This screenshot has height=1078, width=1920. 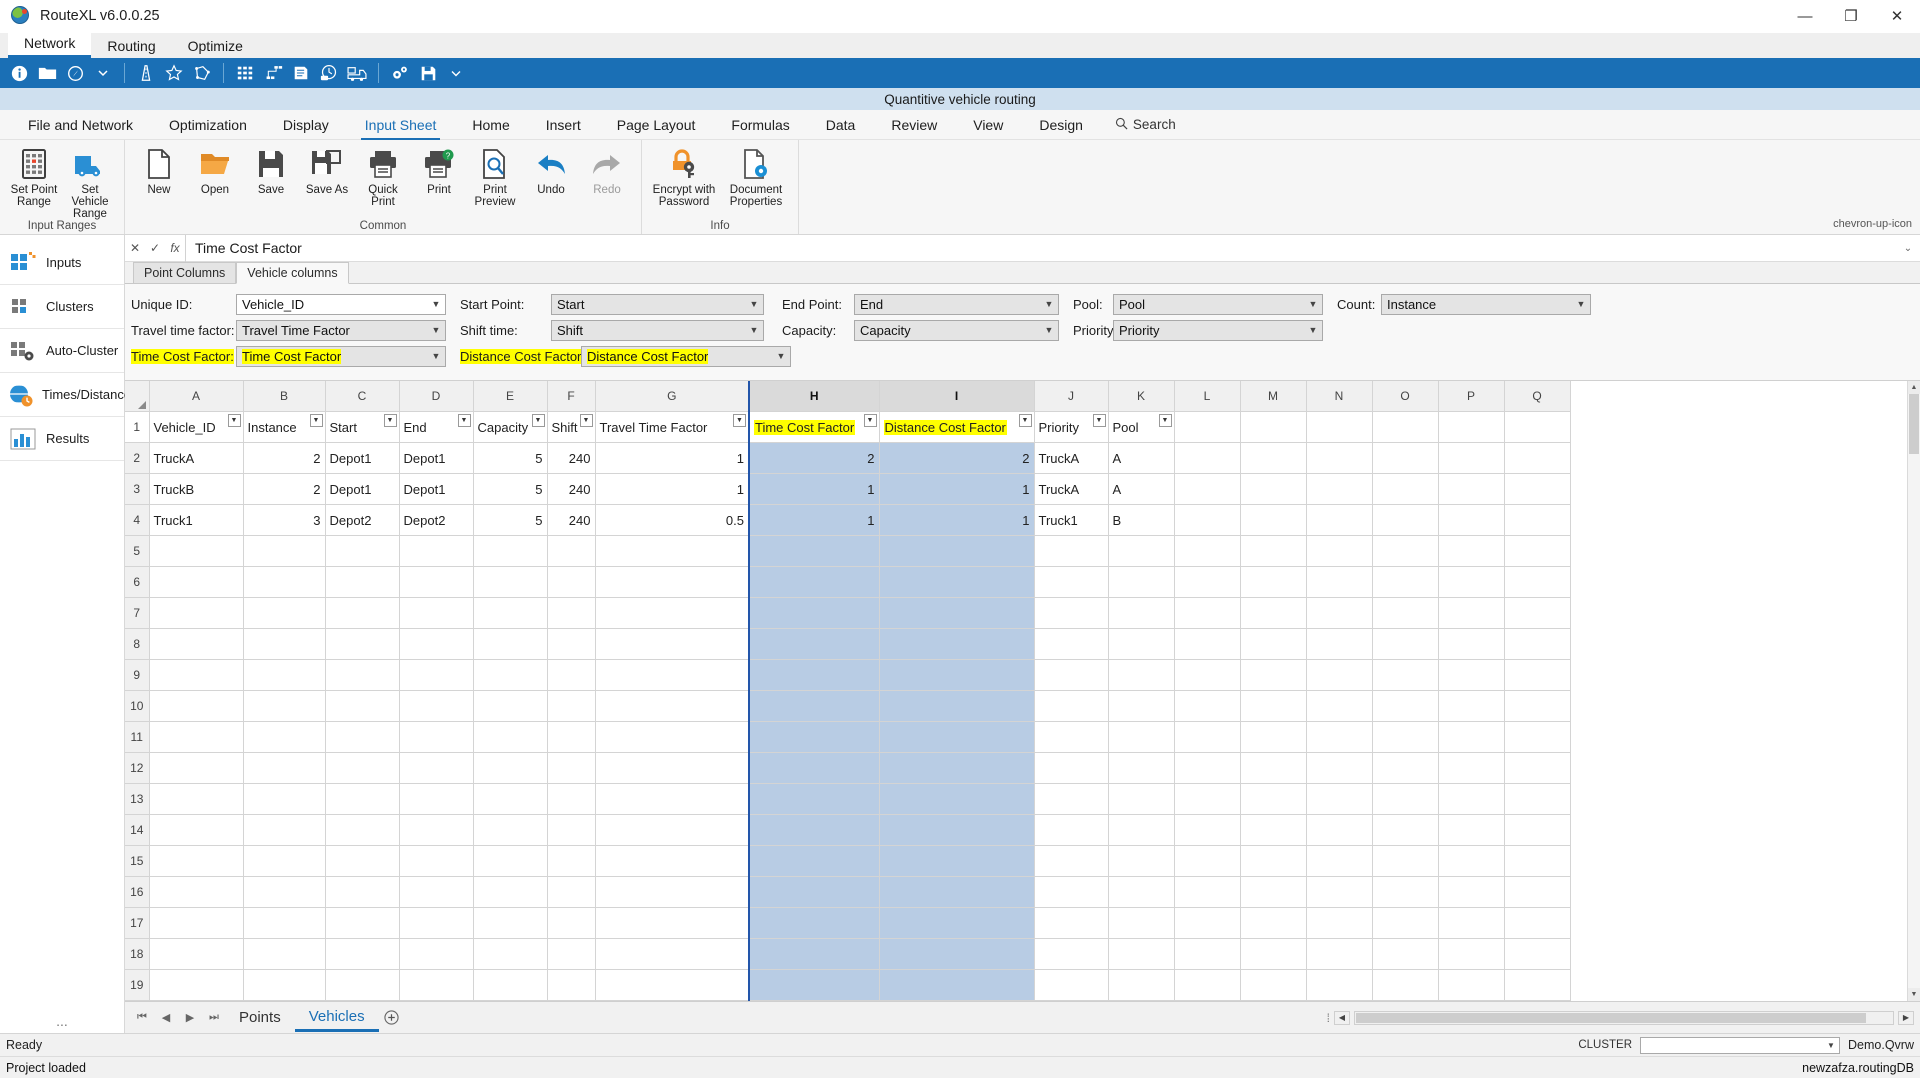 I want to click on column-header-N: N, so click(x=1339, y=397).